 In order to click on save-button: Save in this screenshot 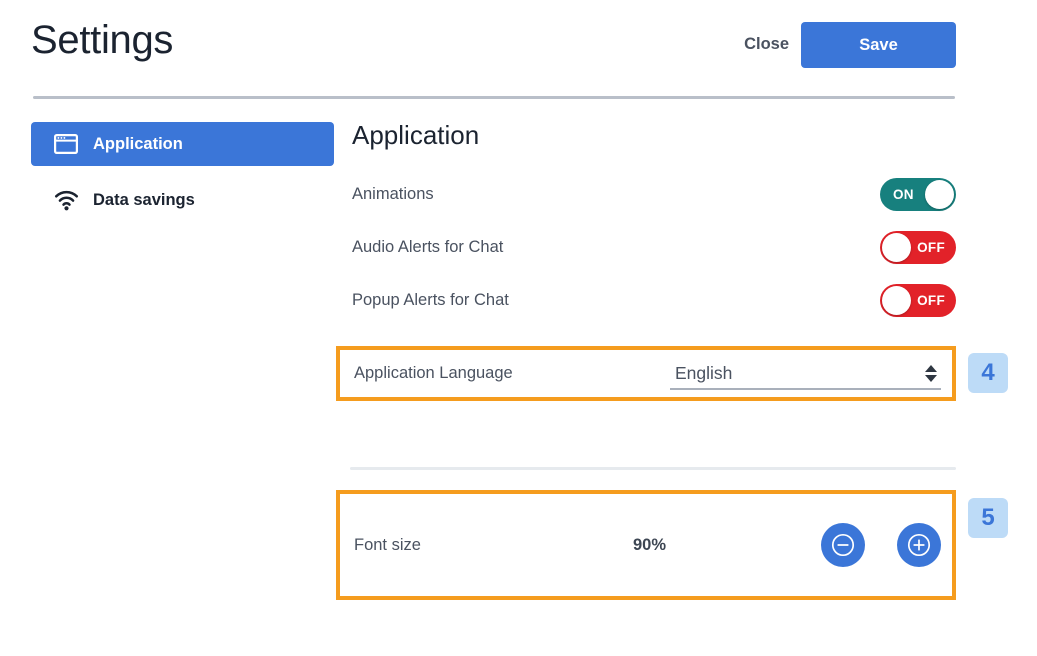, I will do `click(878, 45)`.